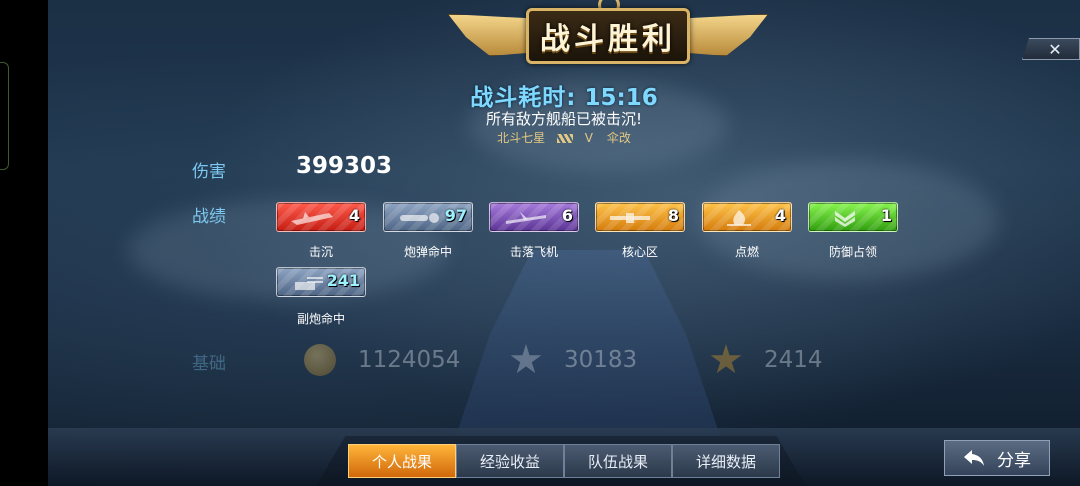  I want to click on ship-tier: V, so click(589, 138).